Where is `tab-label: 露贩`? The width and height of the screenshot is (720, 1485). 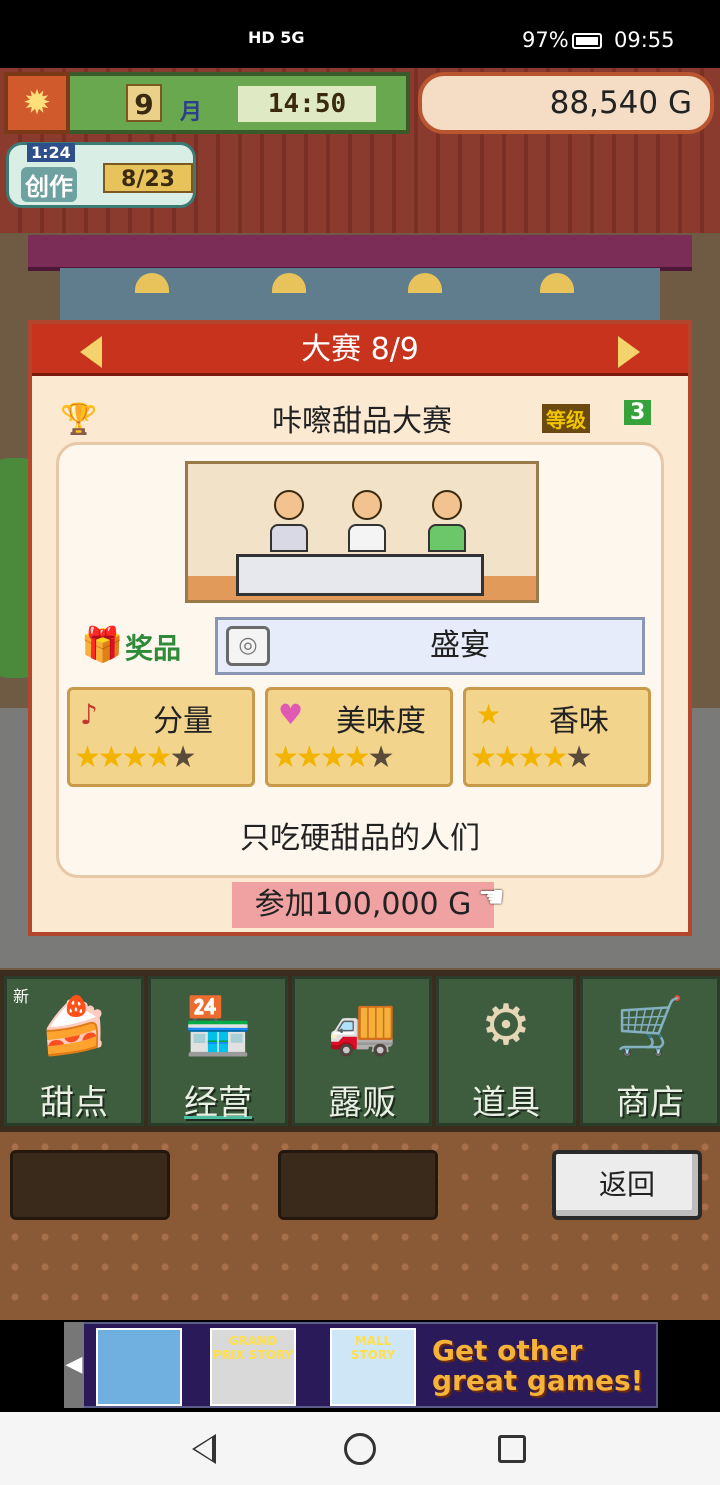 tab-label: 露贩 is located at coordinates (362, 1103).